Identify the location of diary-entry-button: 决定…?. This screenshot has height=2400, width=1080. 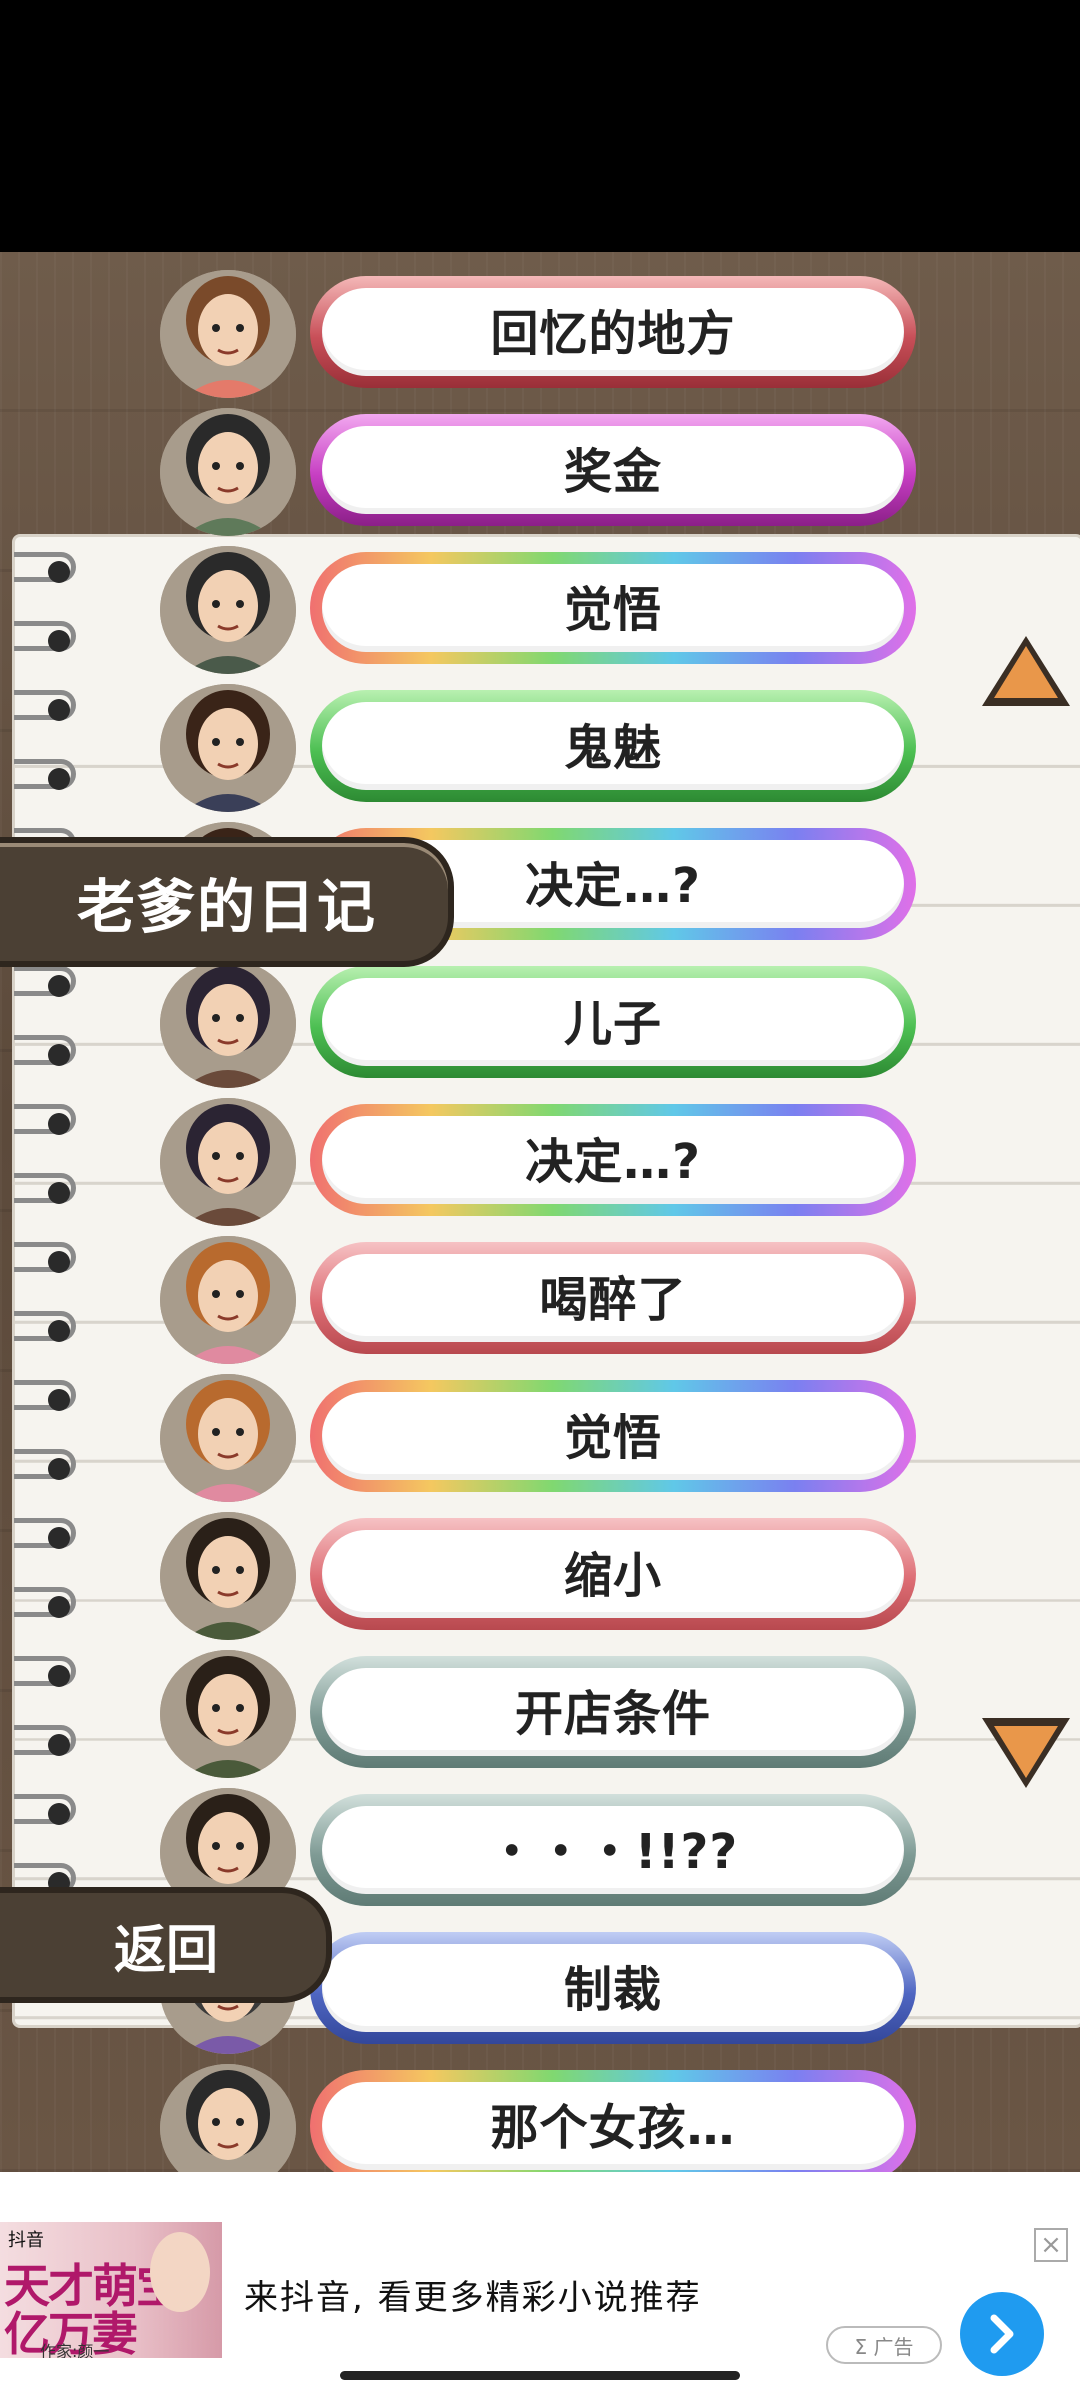
(613, 1160).